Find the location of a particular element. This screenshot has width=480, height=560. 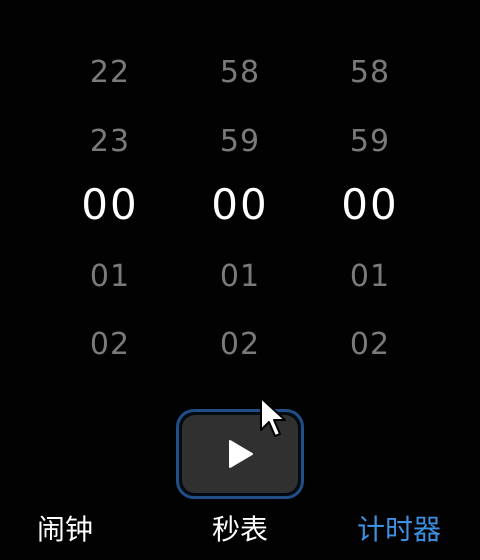

seconds-option: 02 is located at coordinates (370, 345).